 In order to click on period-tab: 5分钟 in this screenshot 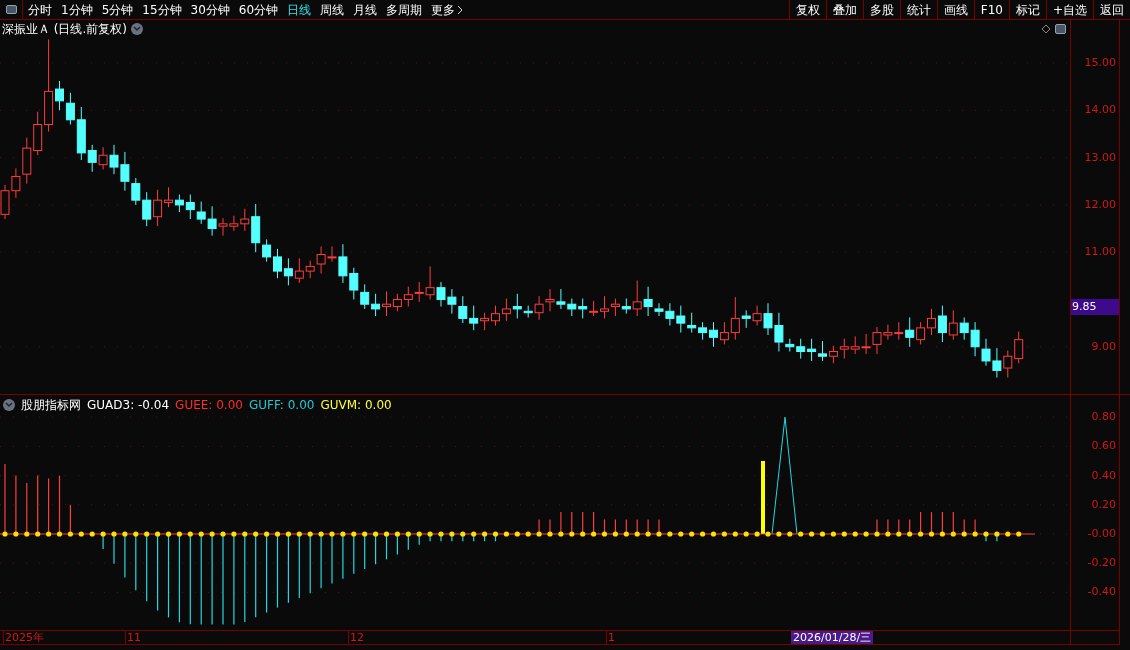, I will do `click(117, 9)`.